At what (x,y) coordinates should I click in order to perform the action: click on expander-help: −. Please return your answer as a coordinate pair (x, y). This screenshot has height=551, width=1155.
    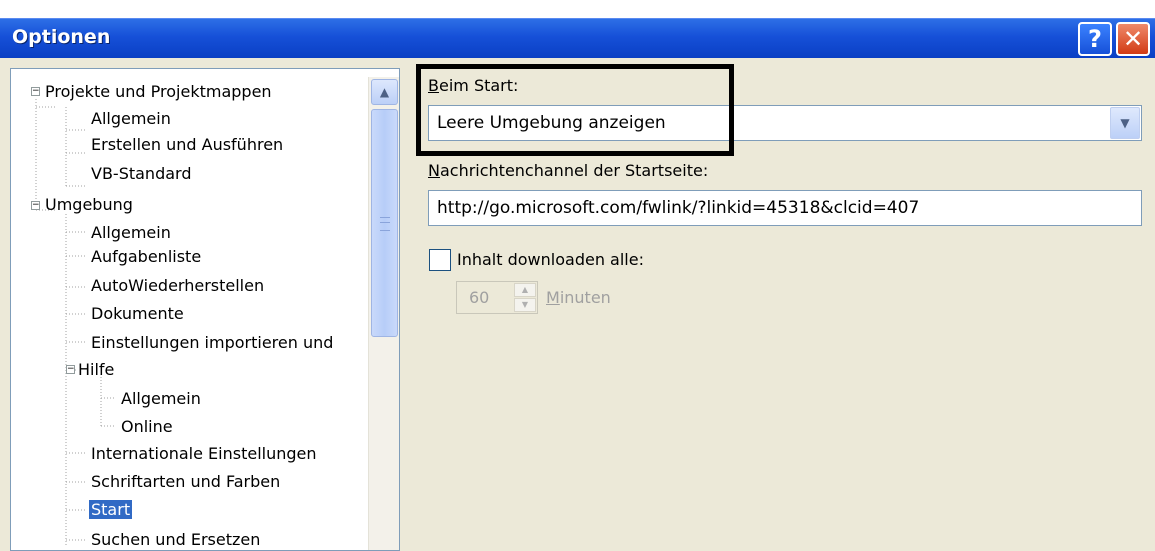
    Looking at the image, I should click on (70, 369).